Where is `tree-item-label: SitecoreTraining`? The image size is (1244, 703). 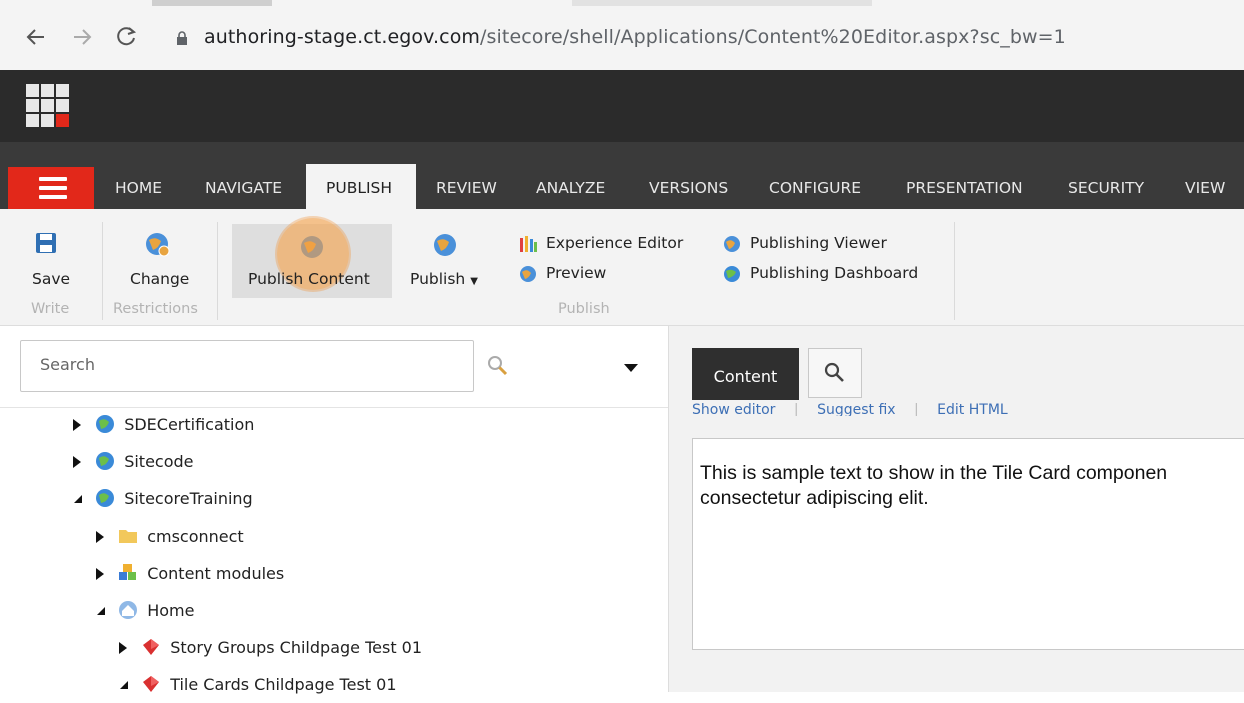
tree-item-label: SitecoreTraining is located at coordinates (188, 498).